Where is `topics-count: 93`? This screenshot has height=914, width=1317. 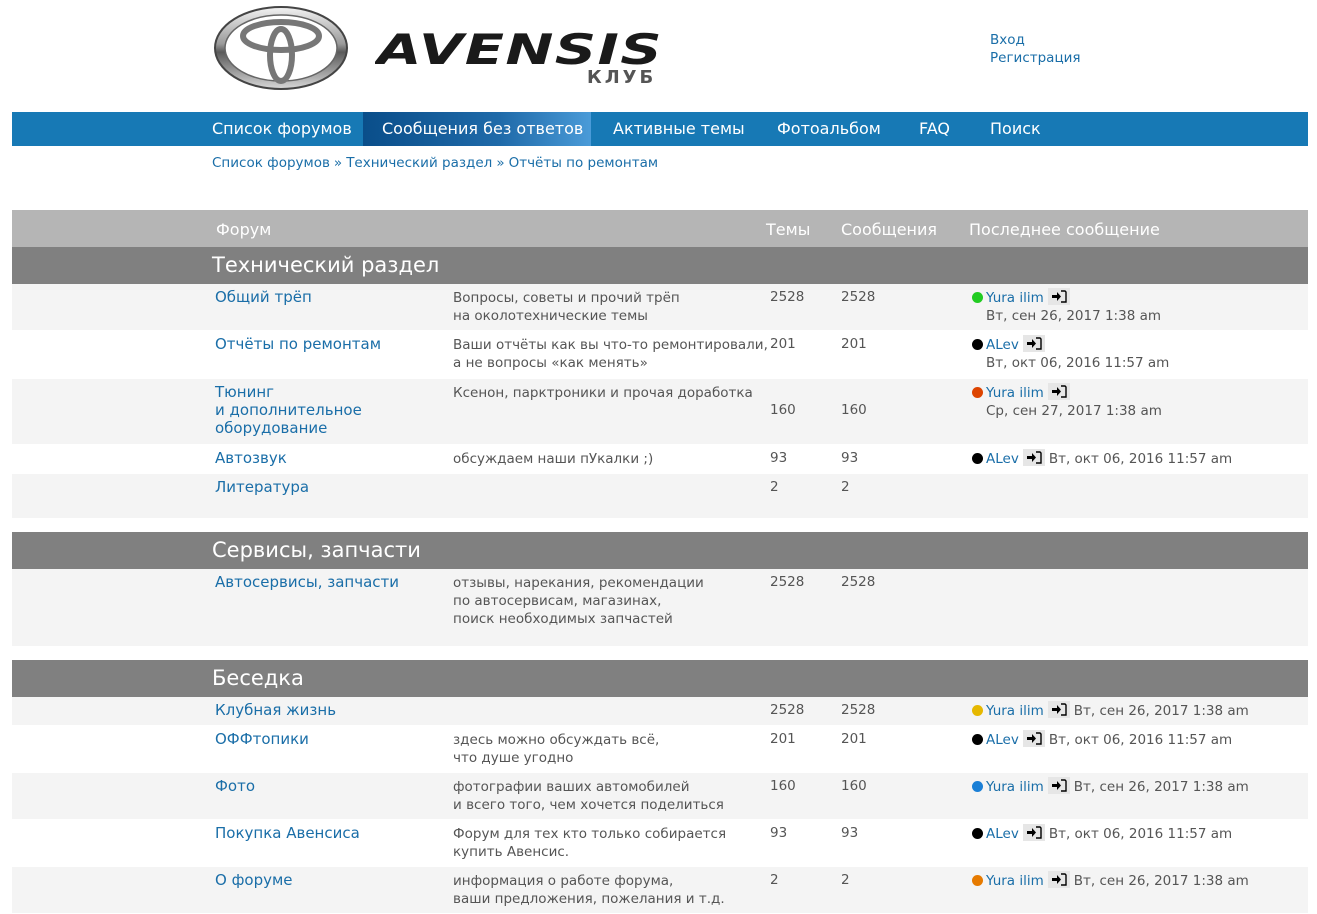
topics-count: 93 is located at coordinates (779, 458).